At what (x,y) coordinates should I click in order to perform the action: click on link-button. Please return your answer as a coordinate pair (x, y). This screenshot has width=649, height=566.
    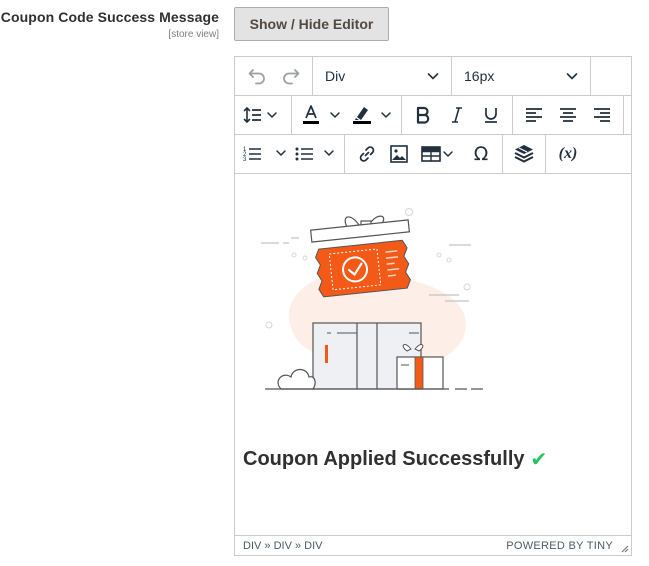
    Looking at the image, I should click on (367, 154).